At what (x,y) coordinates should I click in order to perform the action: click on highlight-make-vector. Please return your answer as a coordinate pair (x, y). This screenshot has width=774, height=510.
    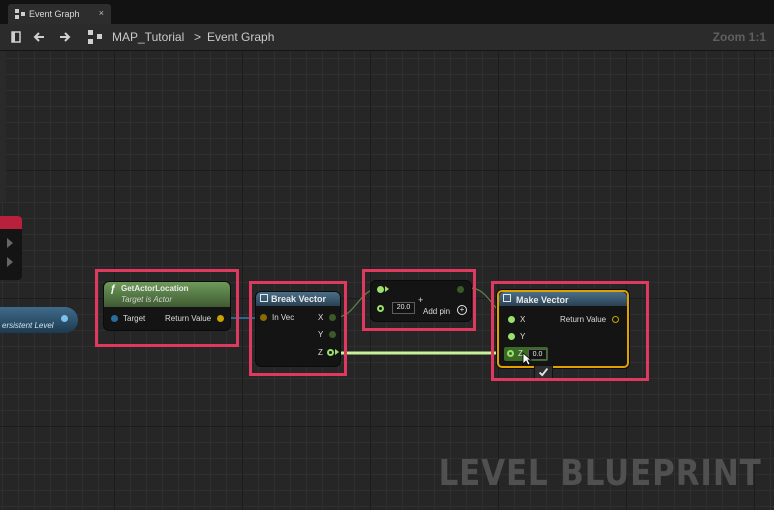
    Looking at the image, I should click on (570, 331).